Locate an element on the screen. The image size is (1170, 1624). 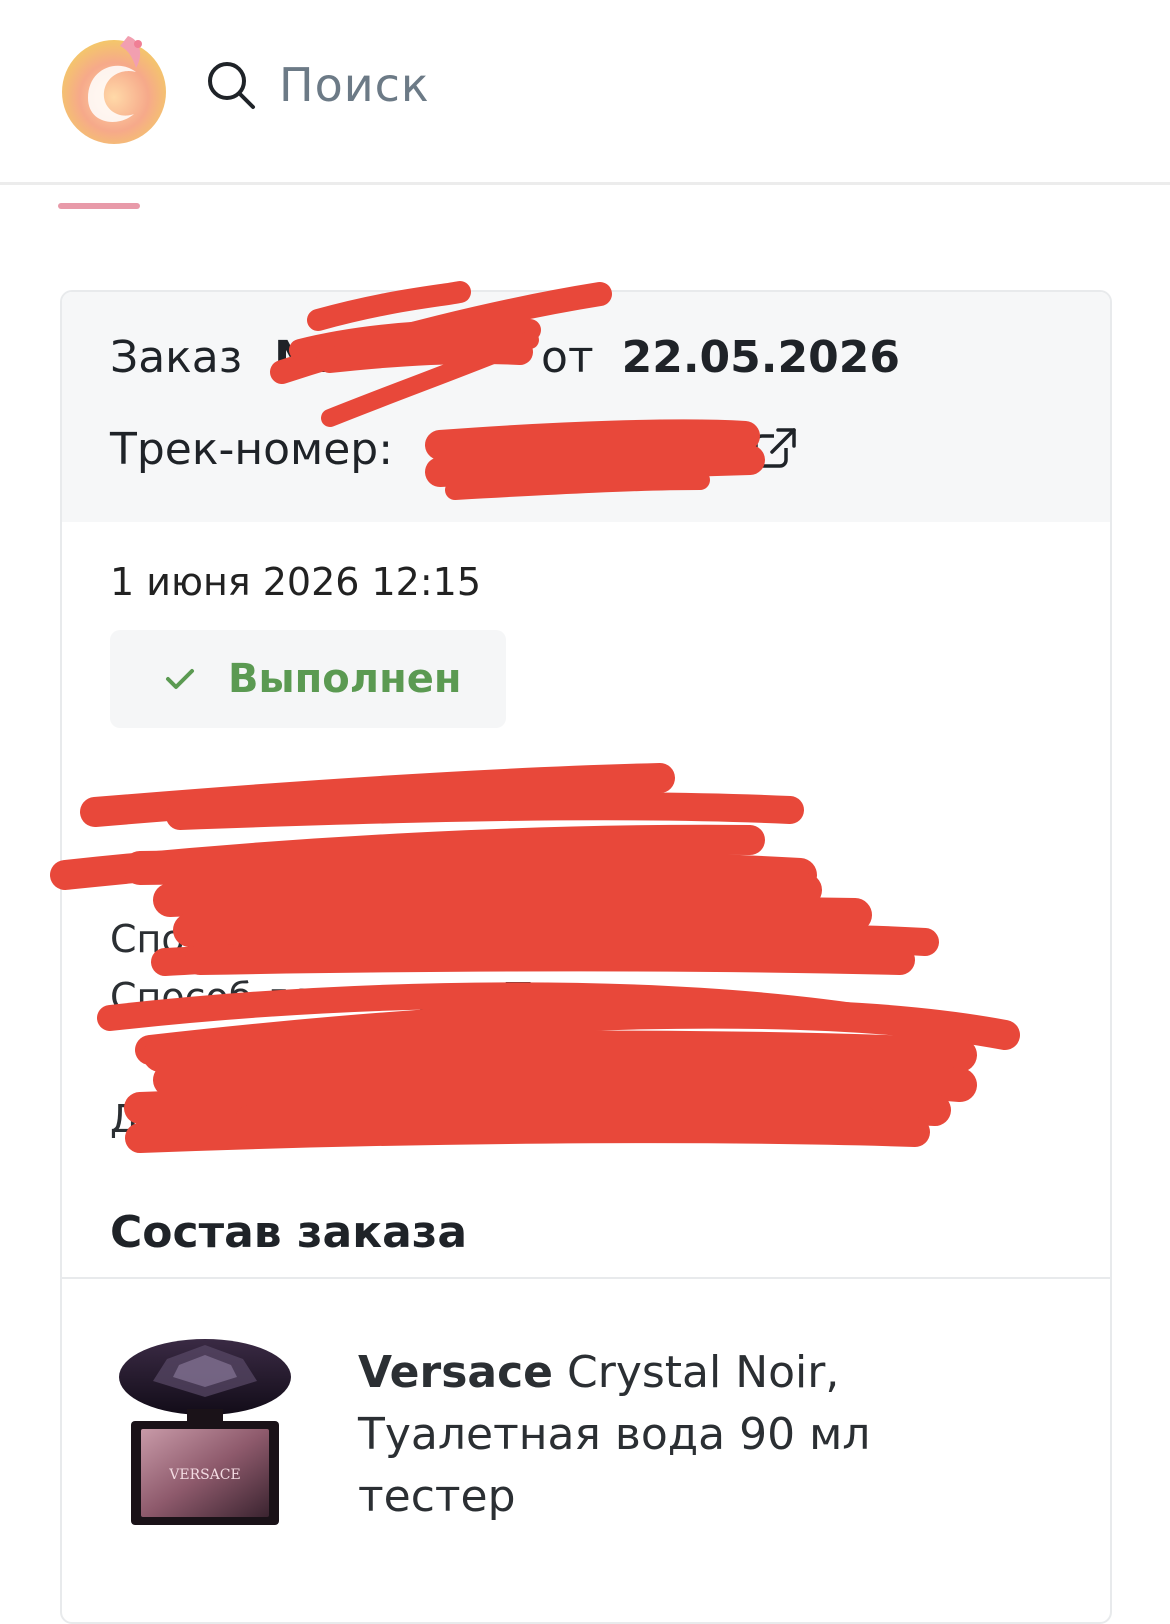
search-bar: Поиск is located at coordinates (317, 85).